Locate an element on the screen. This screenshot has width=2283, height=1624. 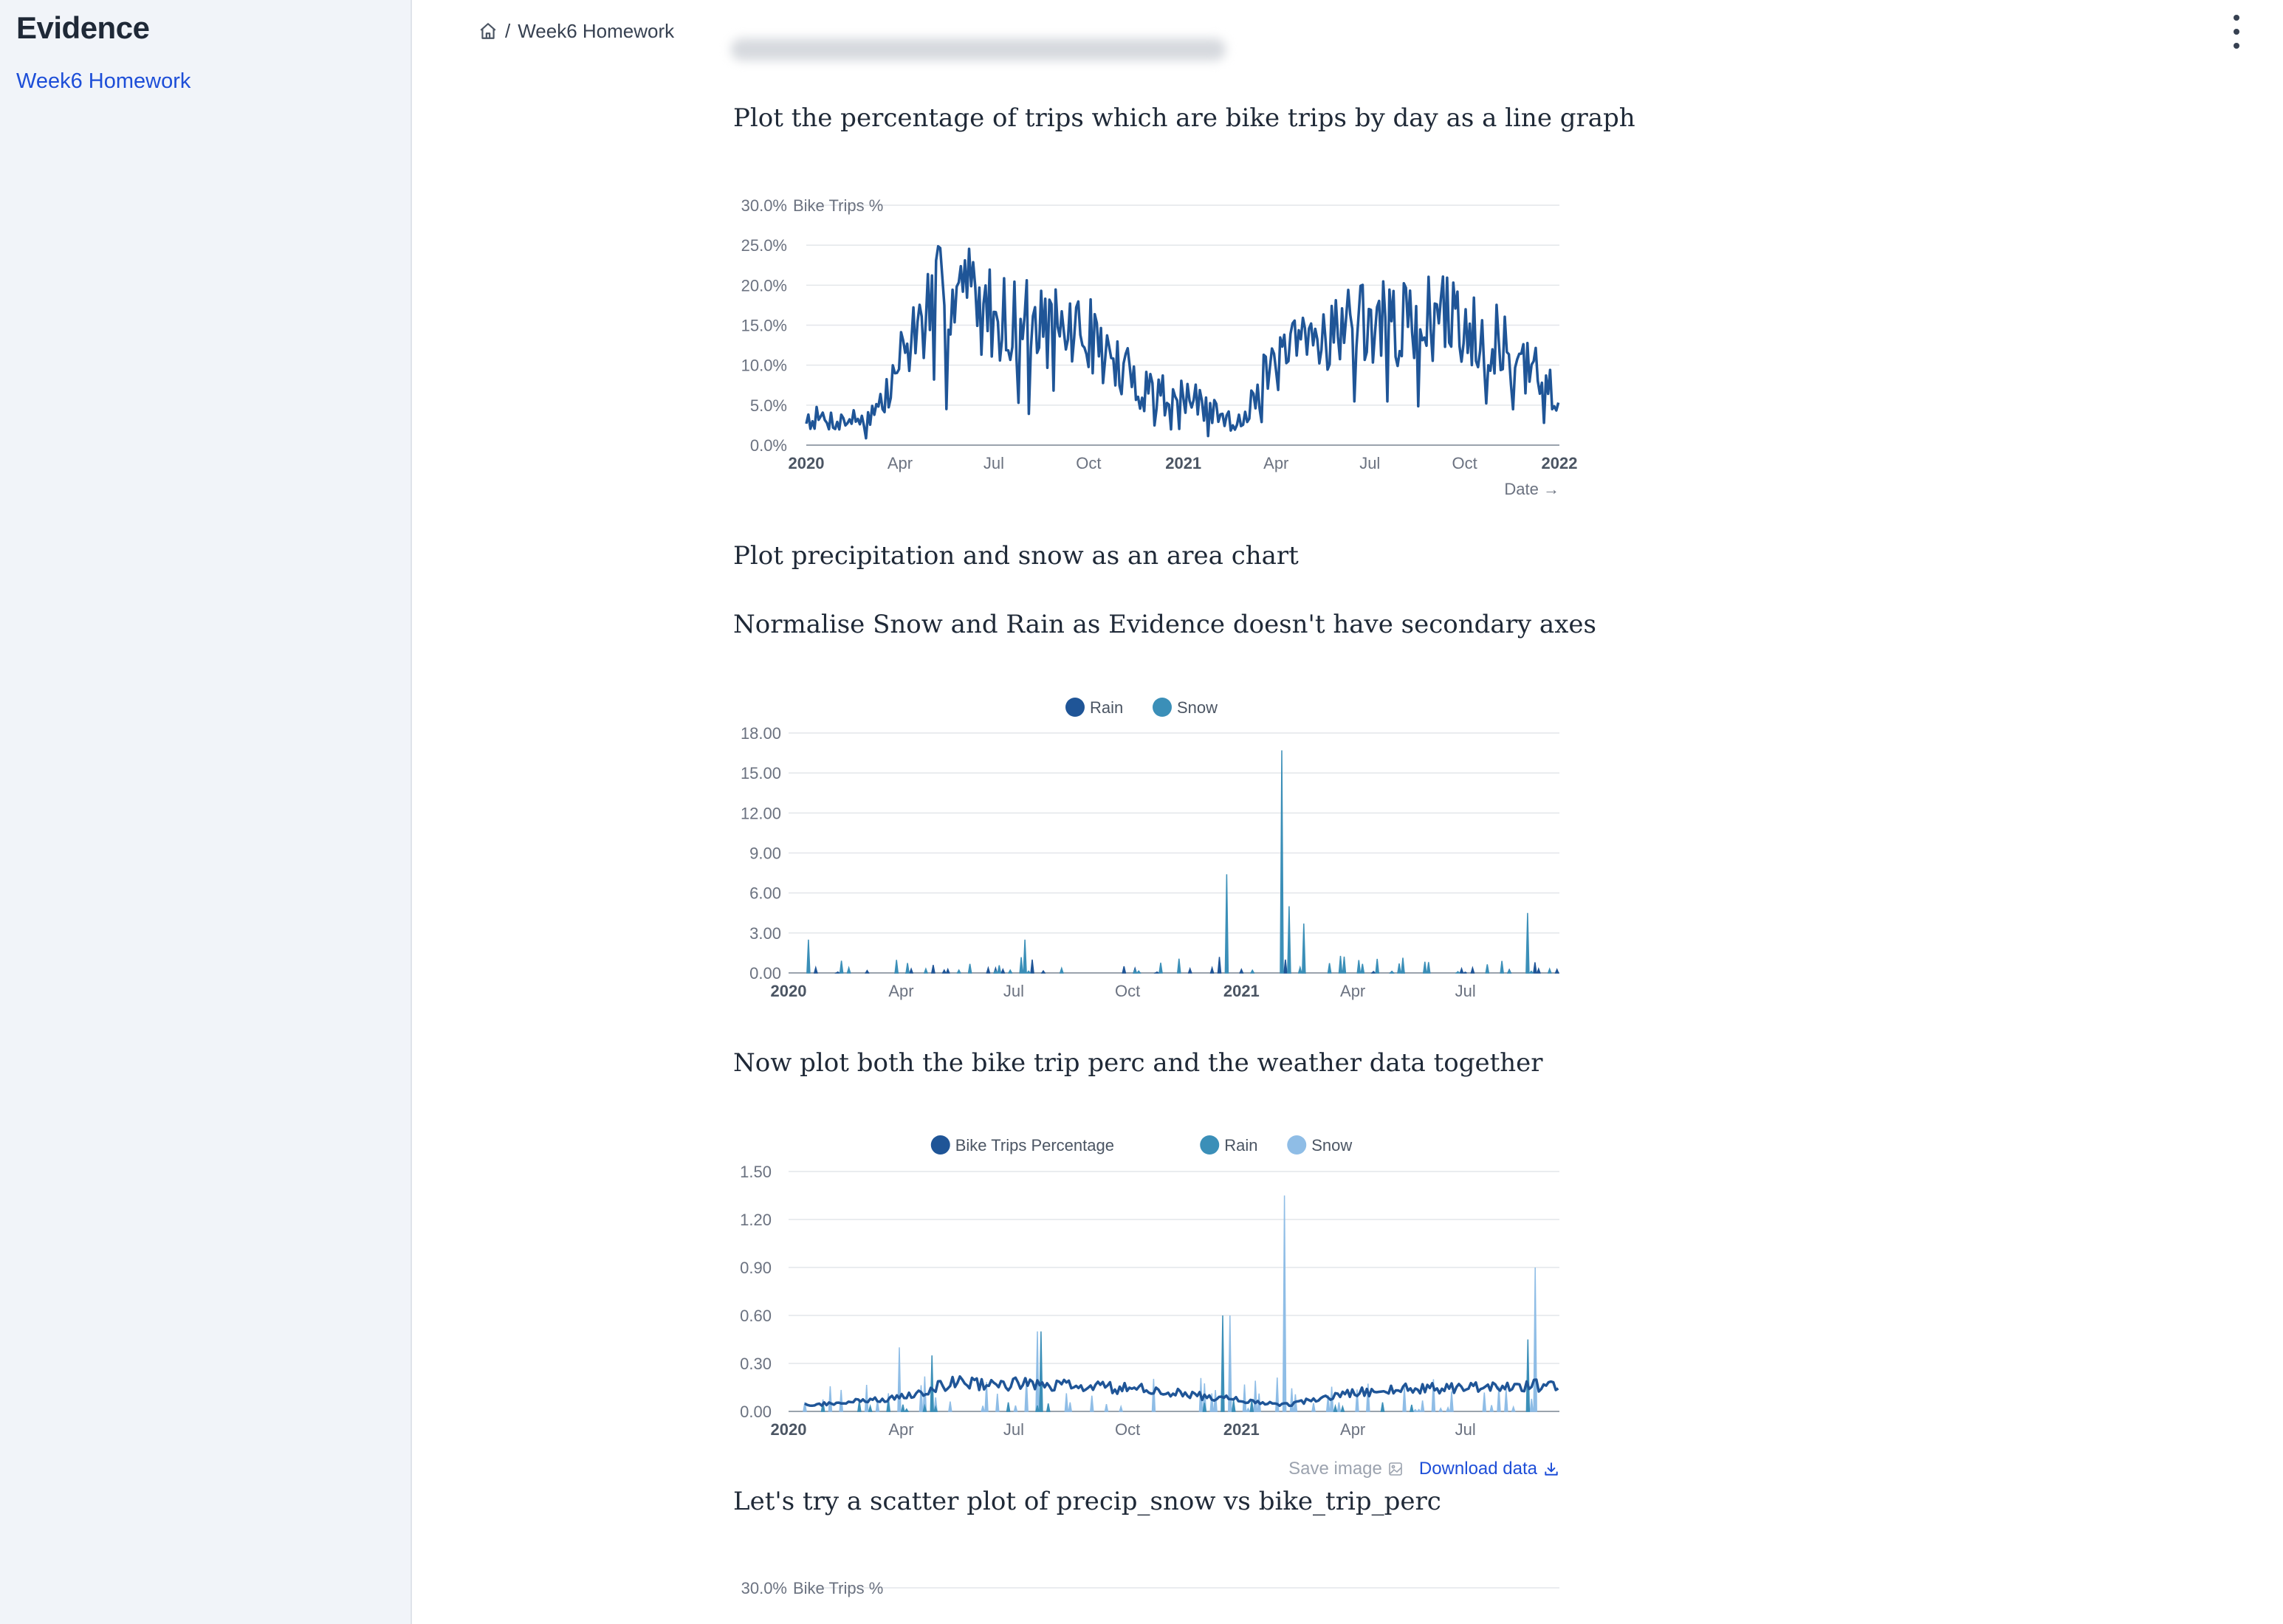
image-icon is located at coordinates (1395, 1469).